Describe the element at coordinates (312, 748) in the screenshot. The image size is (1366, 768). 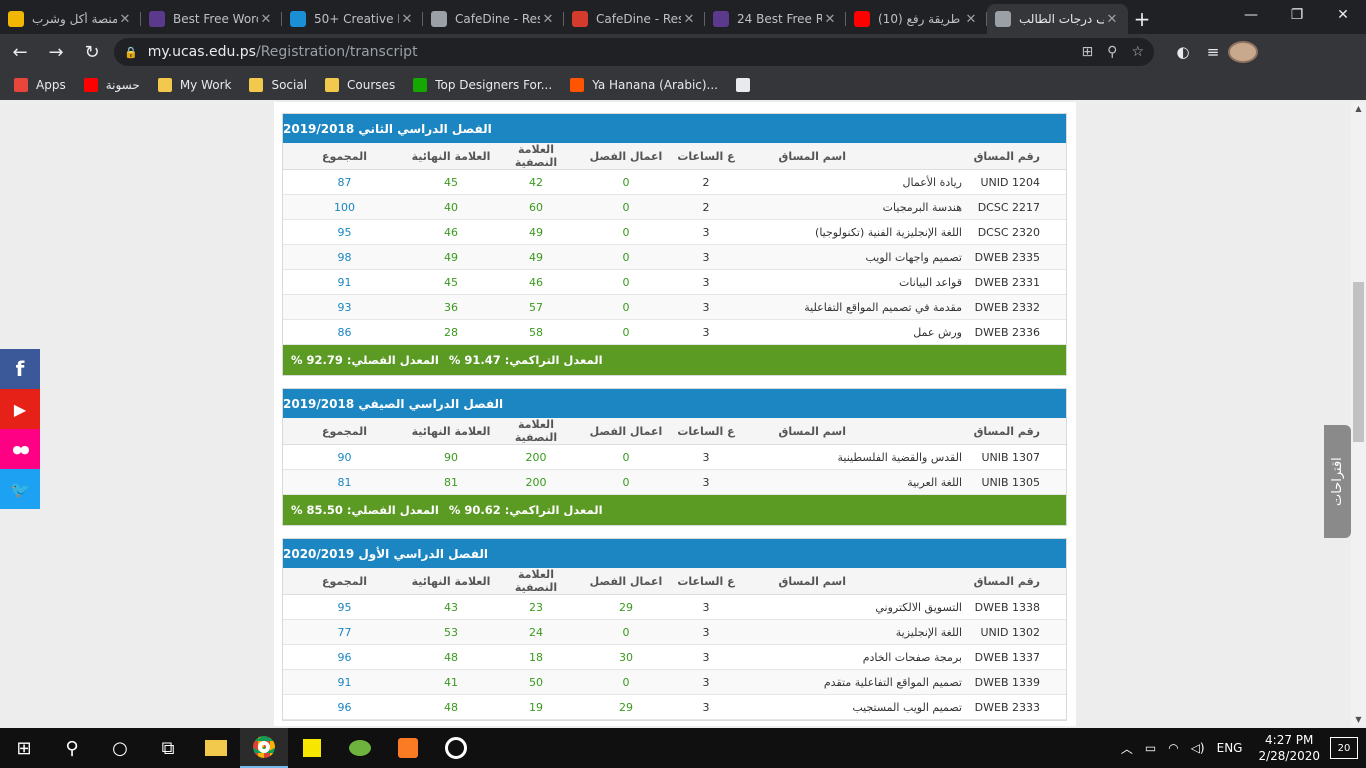
I see `sticky-notes-icon` at that location.